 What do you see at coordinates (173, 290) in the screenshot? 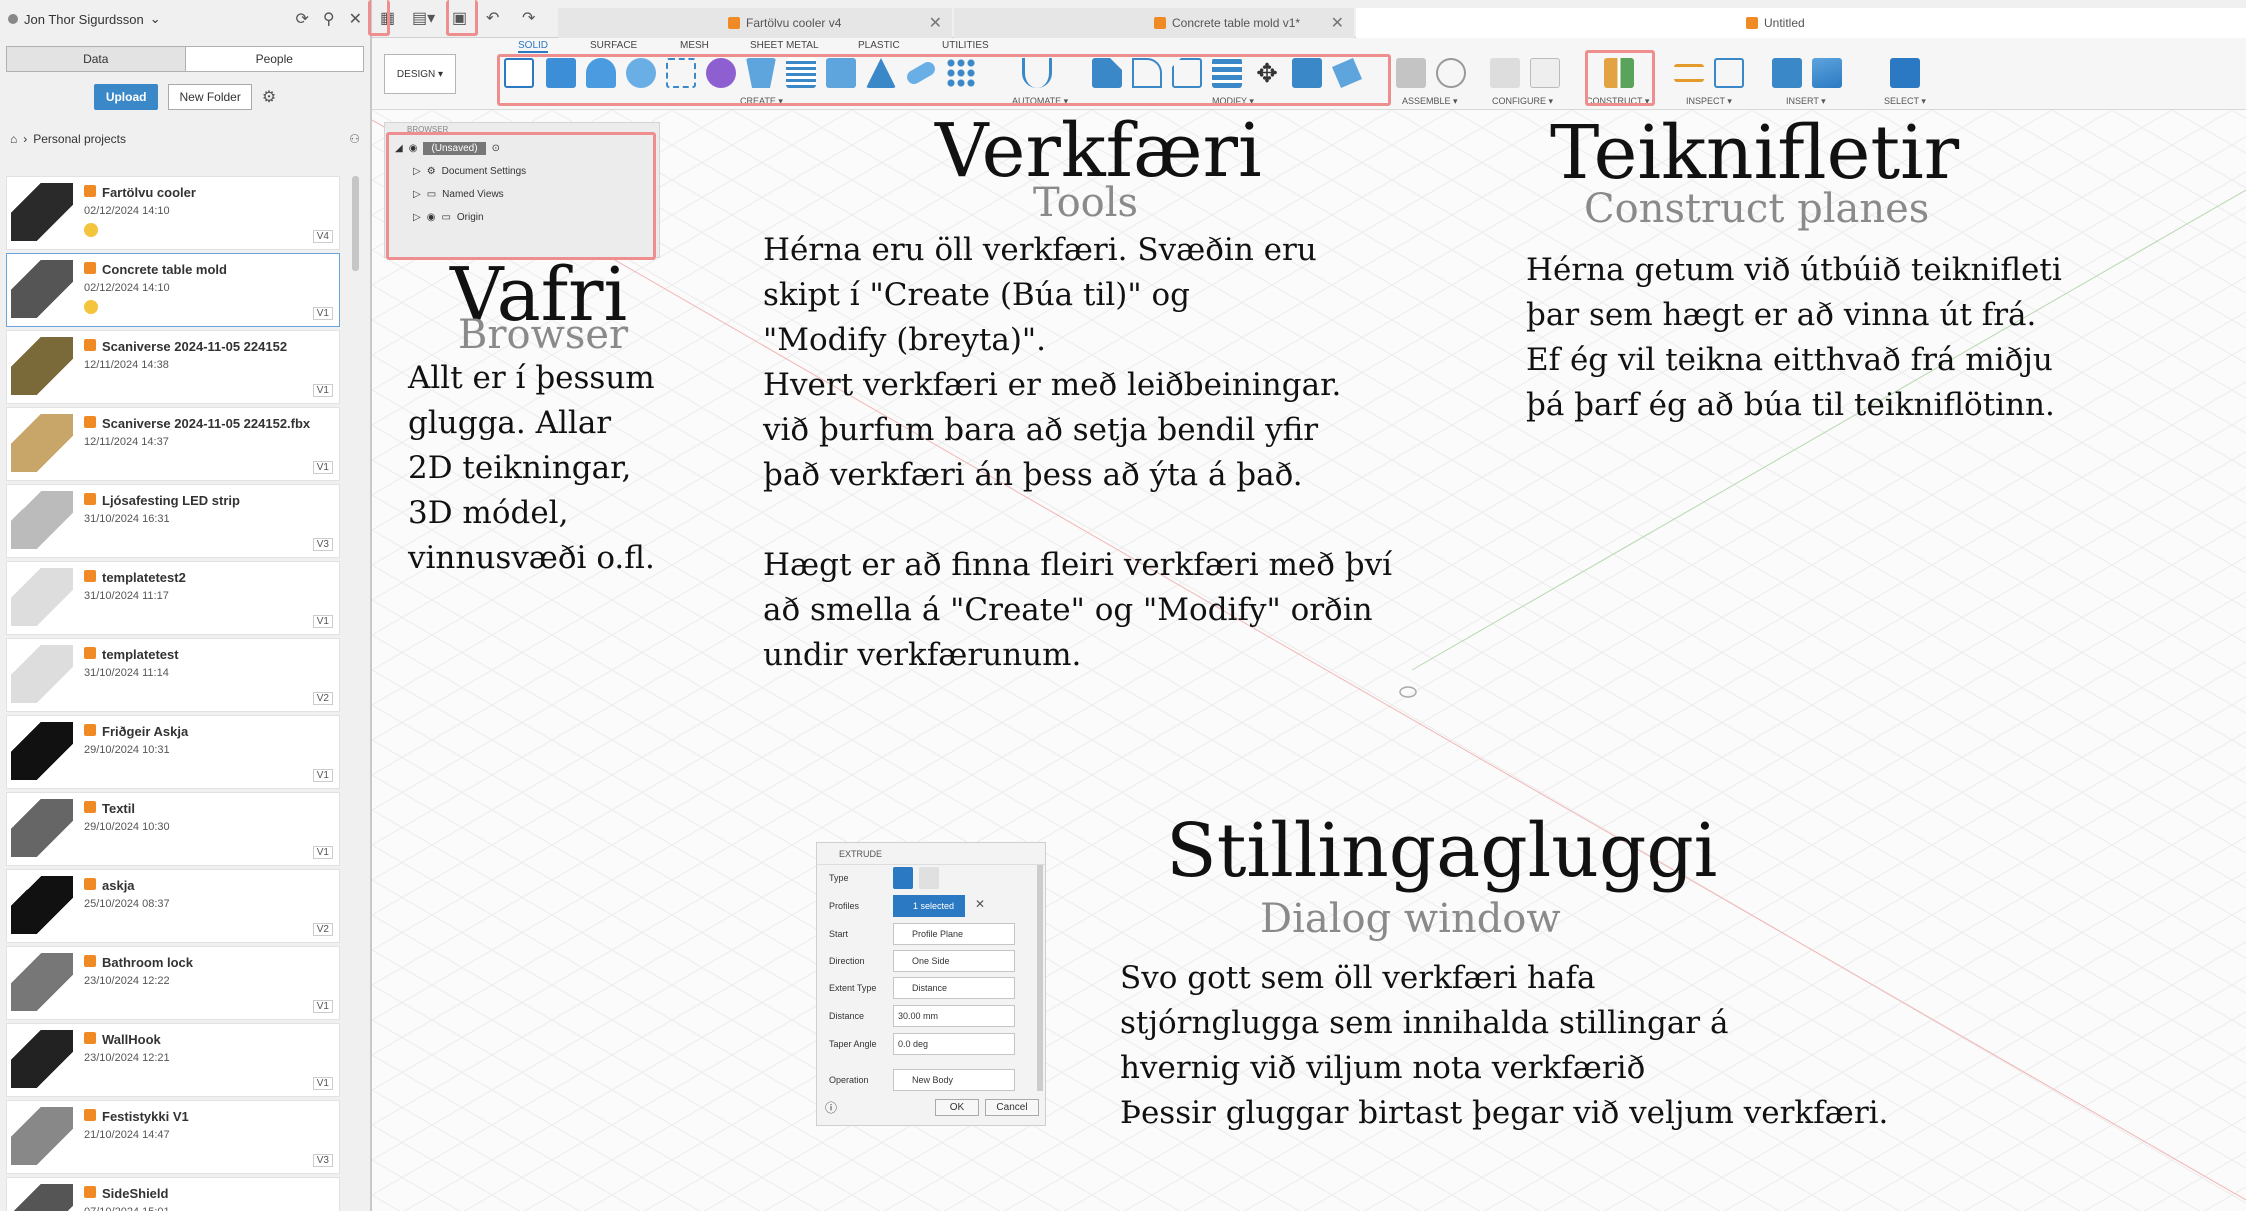
I see `file-item: Concrete table mold 02/12/2024 14:10 V1` at bounding box center [173, 290].